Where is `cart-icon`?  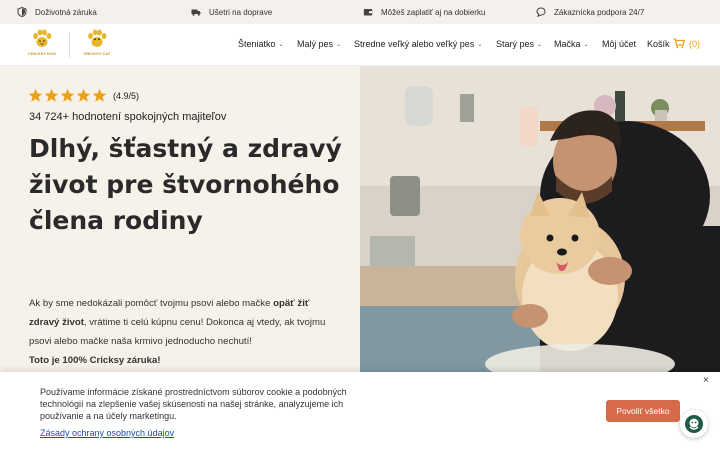 cart-icon is located at coordinates (679, 43).